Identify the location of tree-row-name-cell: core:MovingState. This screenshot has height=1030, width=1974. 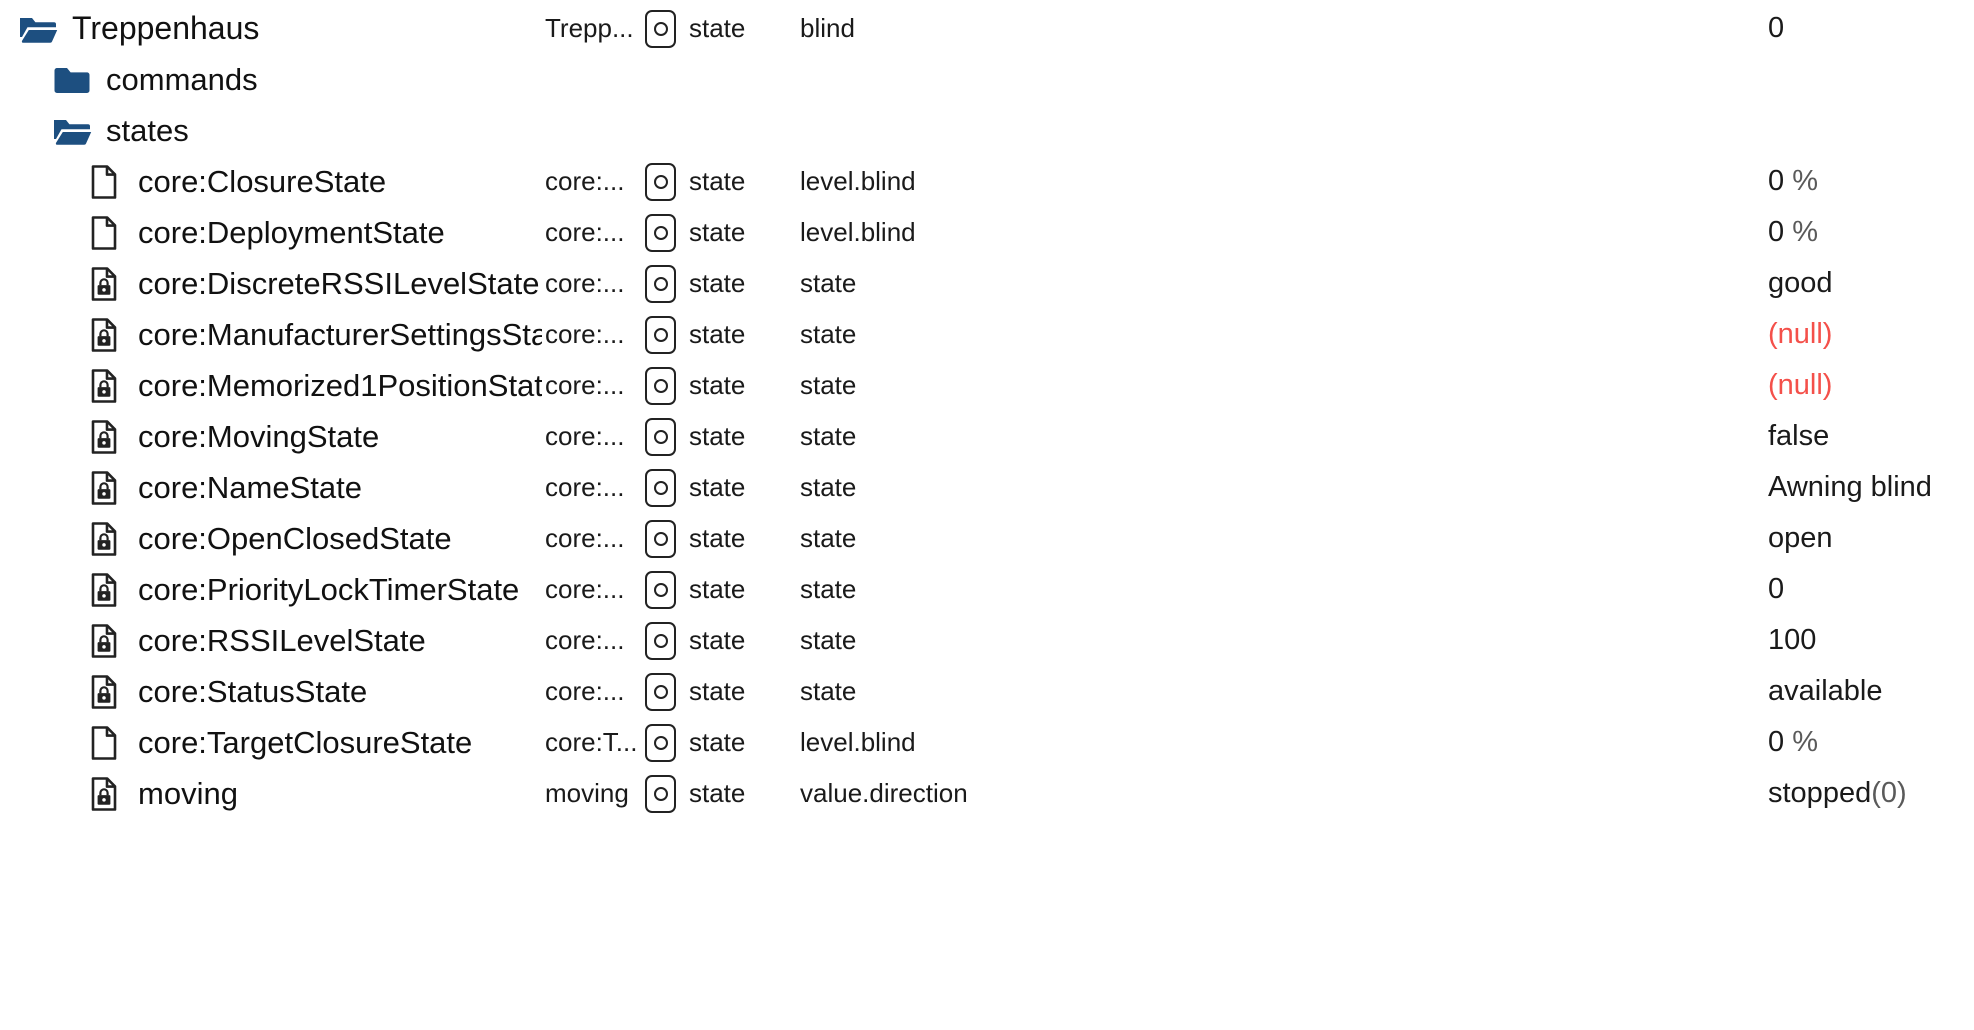
(313, 436).